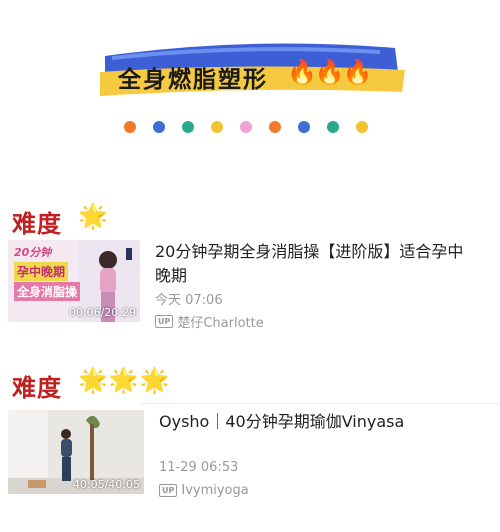  Describe the element at coordinates (315, 264) in the screenshot. I see `video-title: 20分钟孕期全身消脂操【进阶版】适合孕中晚期` at that location.